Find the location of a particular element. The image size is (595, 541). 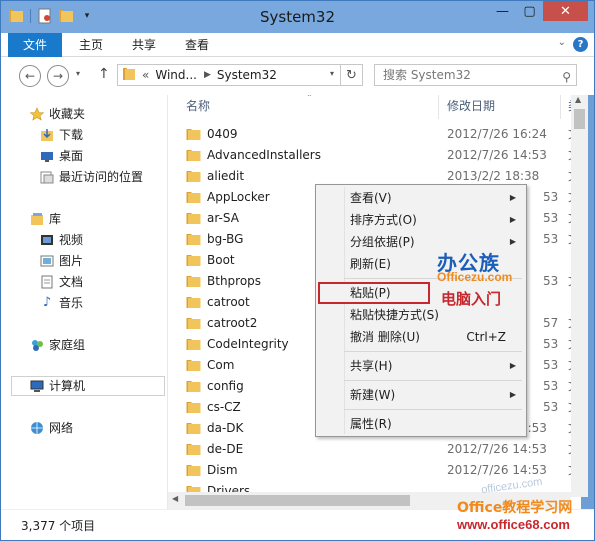

maximize-button: ▢ is located at coordinates (529, 11).